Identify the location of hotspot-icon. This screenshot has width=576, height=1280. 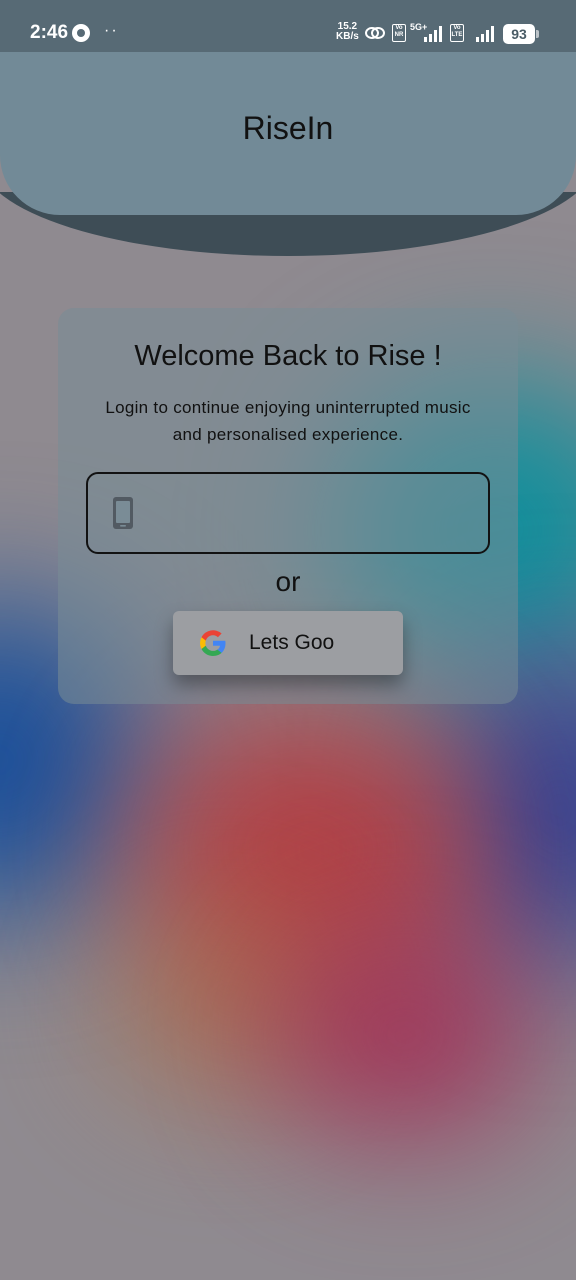
(375, 33).